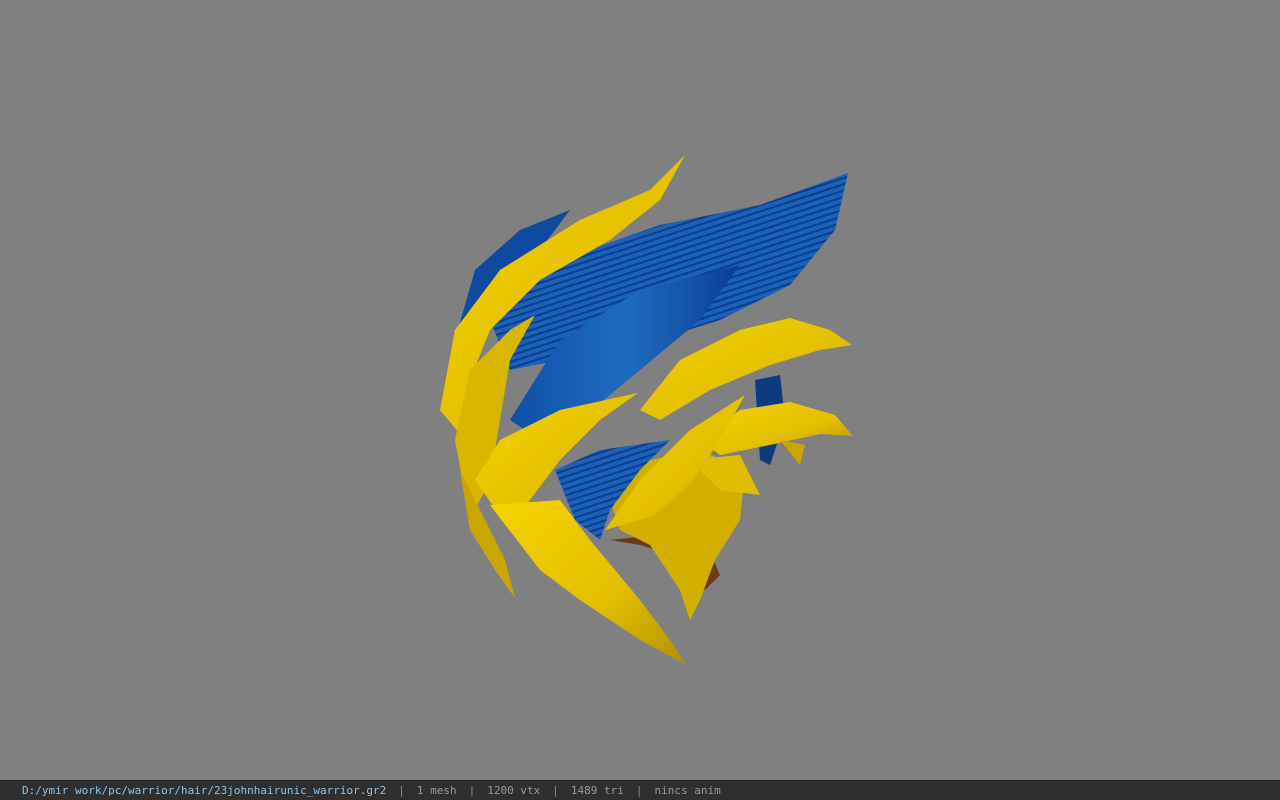 The image size is (1280, 800). What do you see at coordinates (436, 790) in the screenshot?
I see `mesh-count-label: 1 mesh` at bounding box center [436, 790].